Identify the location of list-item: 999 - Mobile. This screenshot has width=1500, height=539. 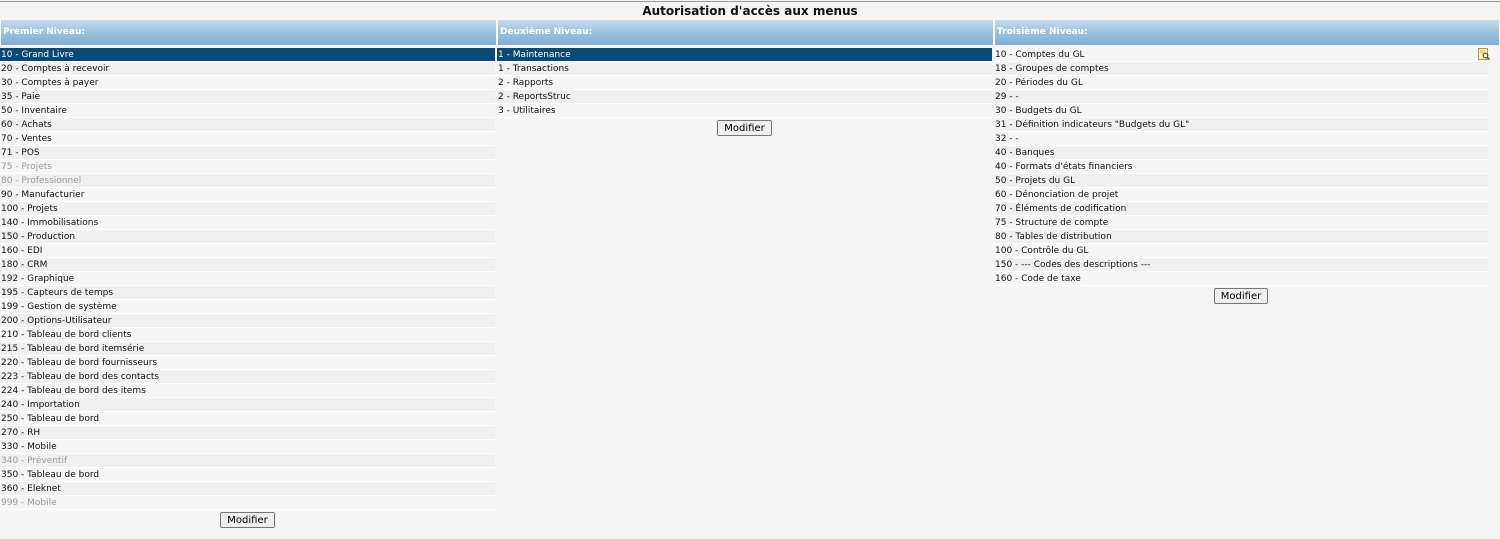
(247, 503).